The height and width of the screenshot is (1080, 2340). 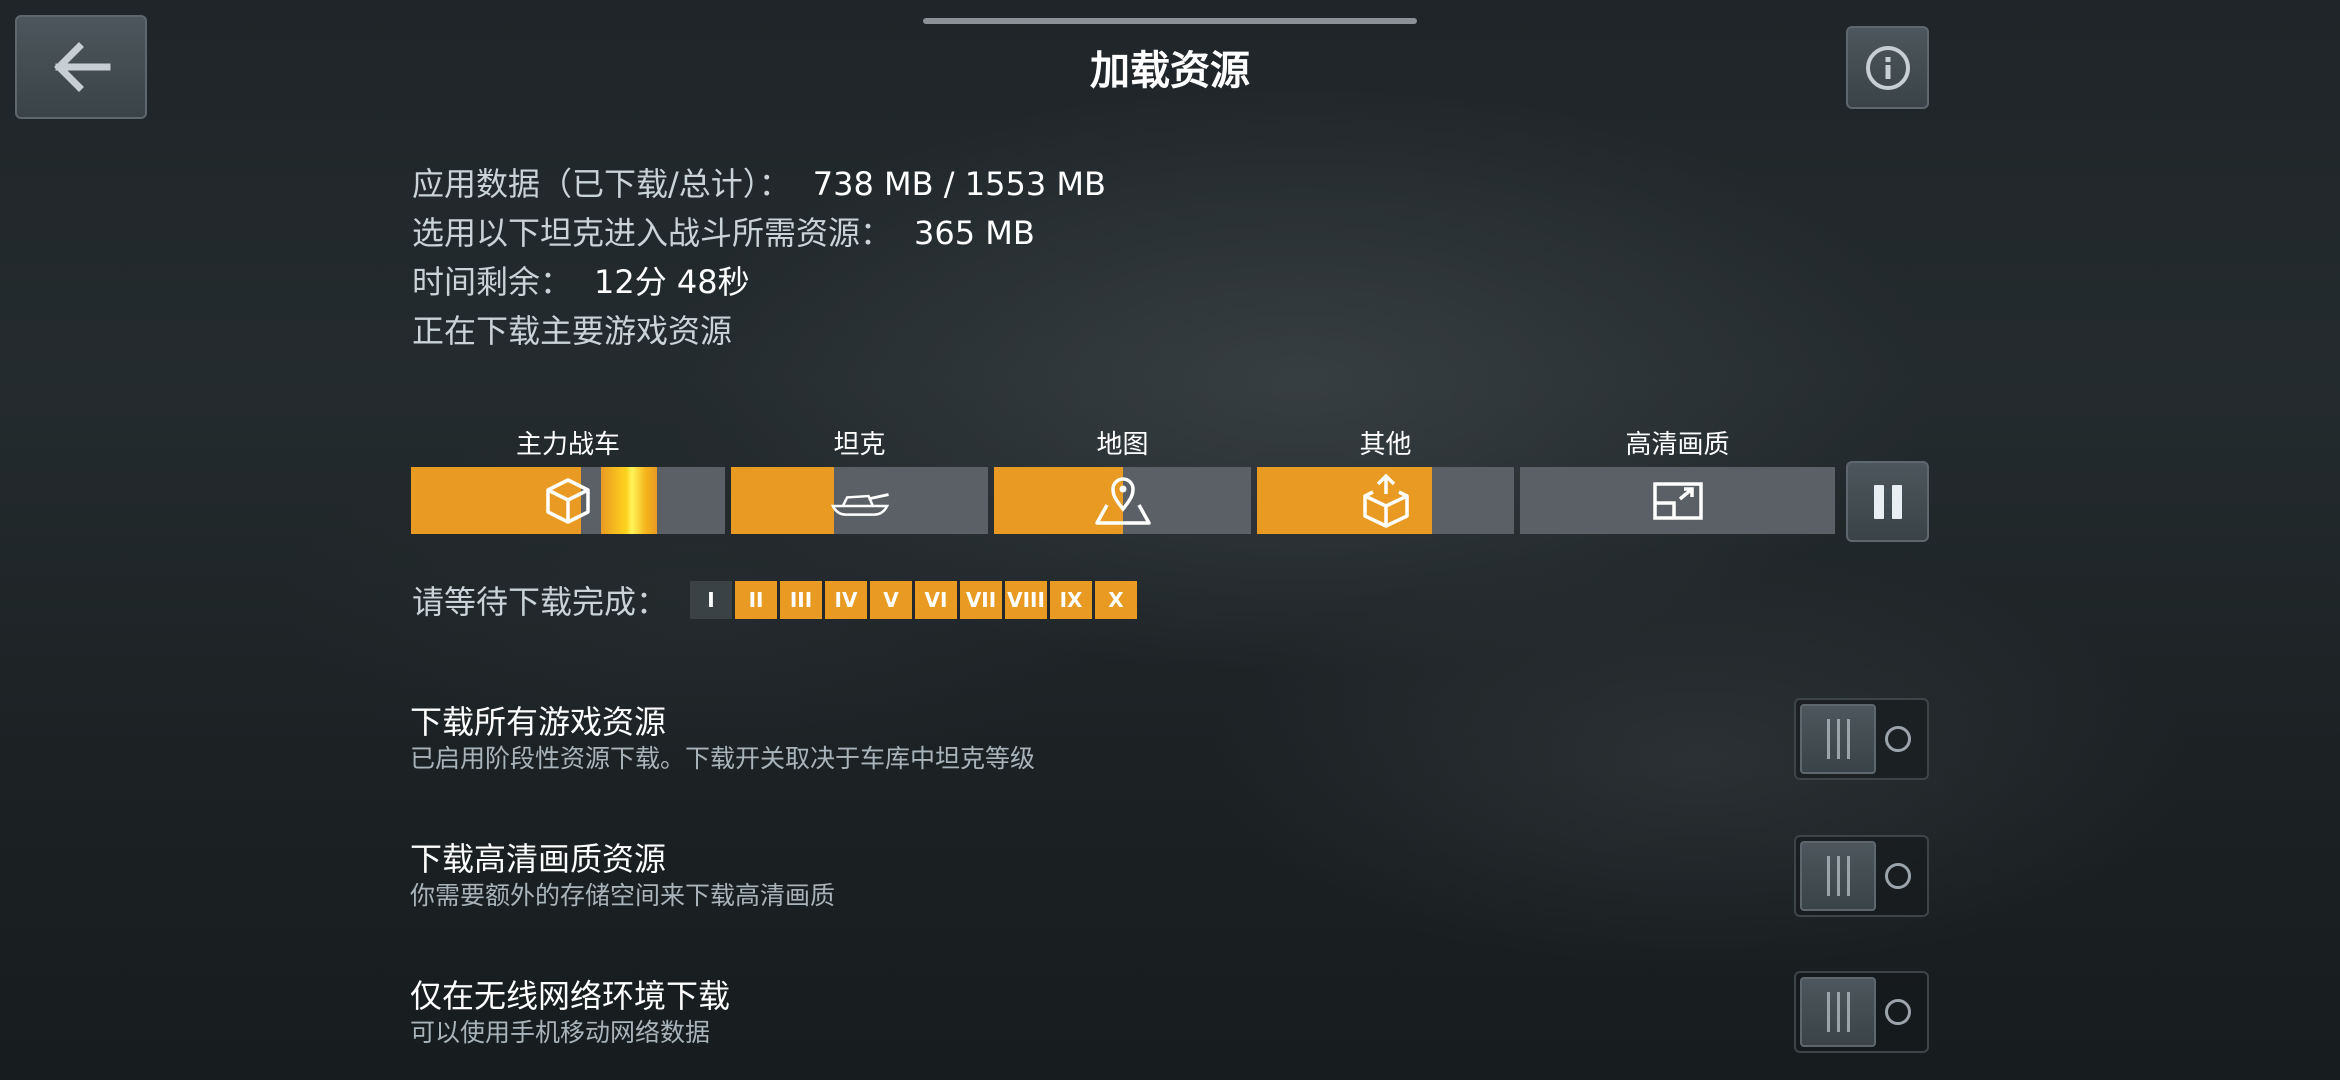 What do you see at coordinates (974, 233) in the screenshot?
I see `selected-resources-value: 365 MB` at bounding box center [974, 233].